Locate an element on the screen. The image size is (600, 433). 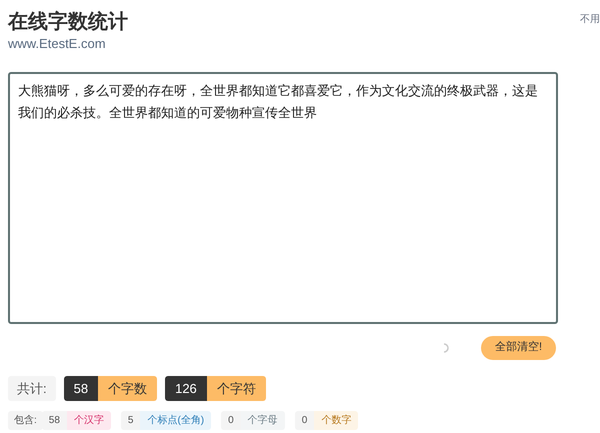
breakdown-unit: 个汉字 is located at coordinates (88, 420).